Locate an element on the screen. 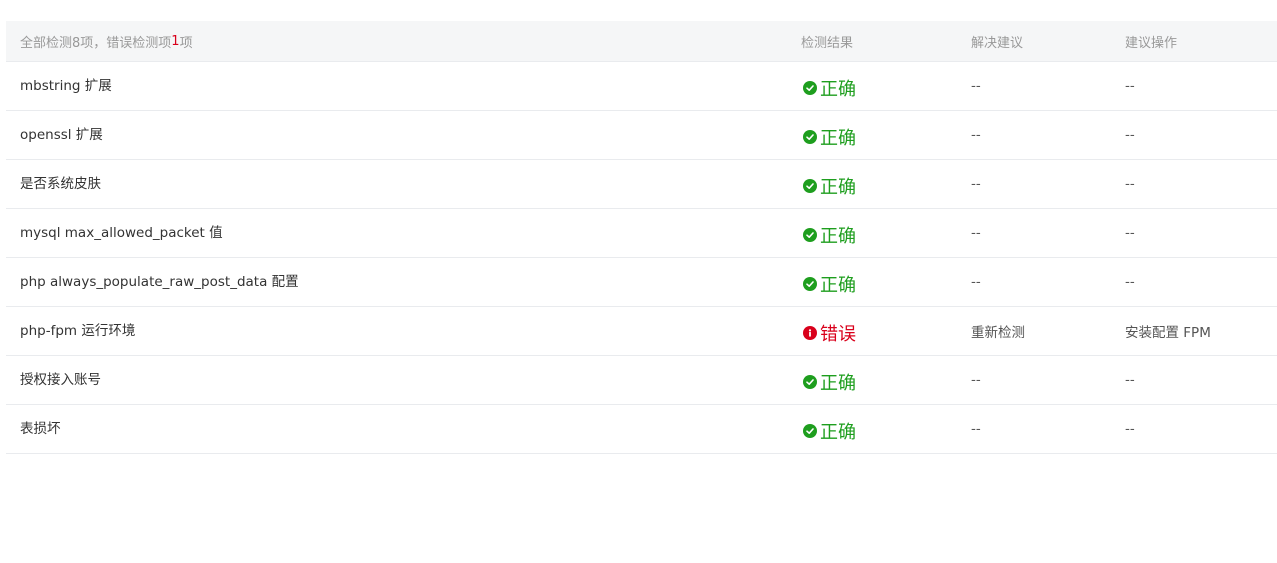 This screenshot has height=563, width=1277. table-row: mbstring 扩展 正确 -- -- is located at coordinates (641, 86).